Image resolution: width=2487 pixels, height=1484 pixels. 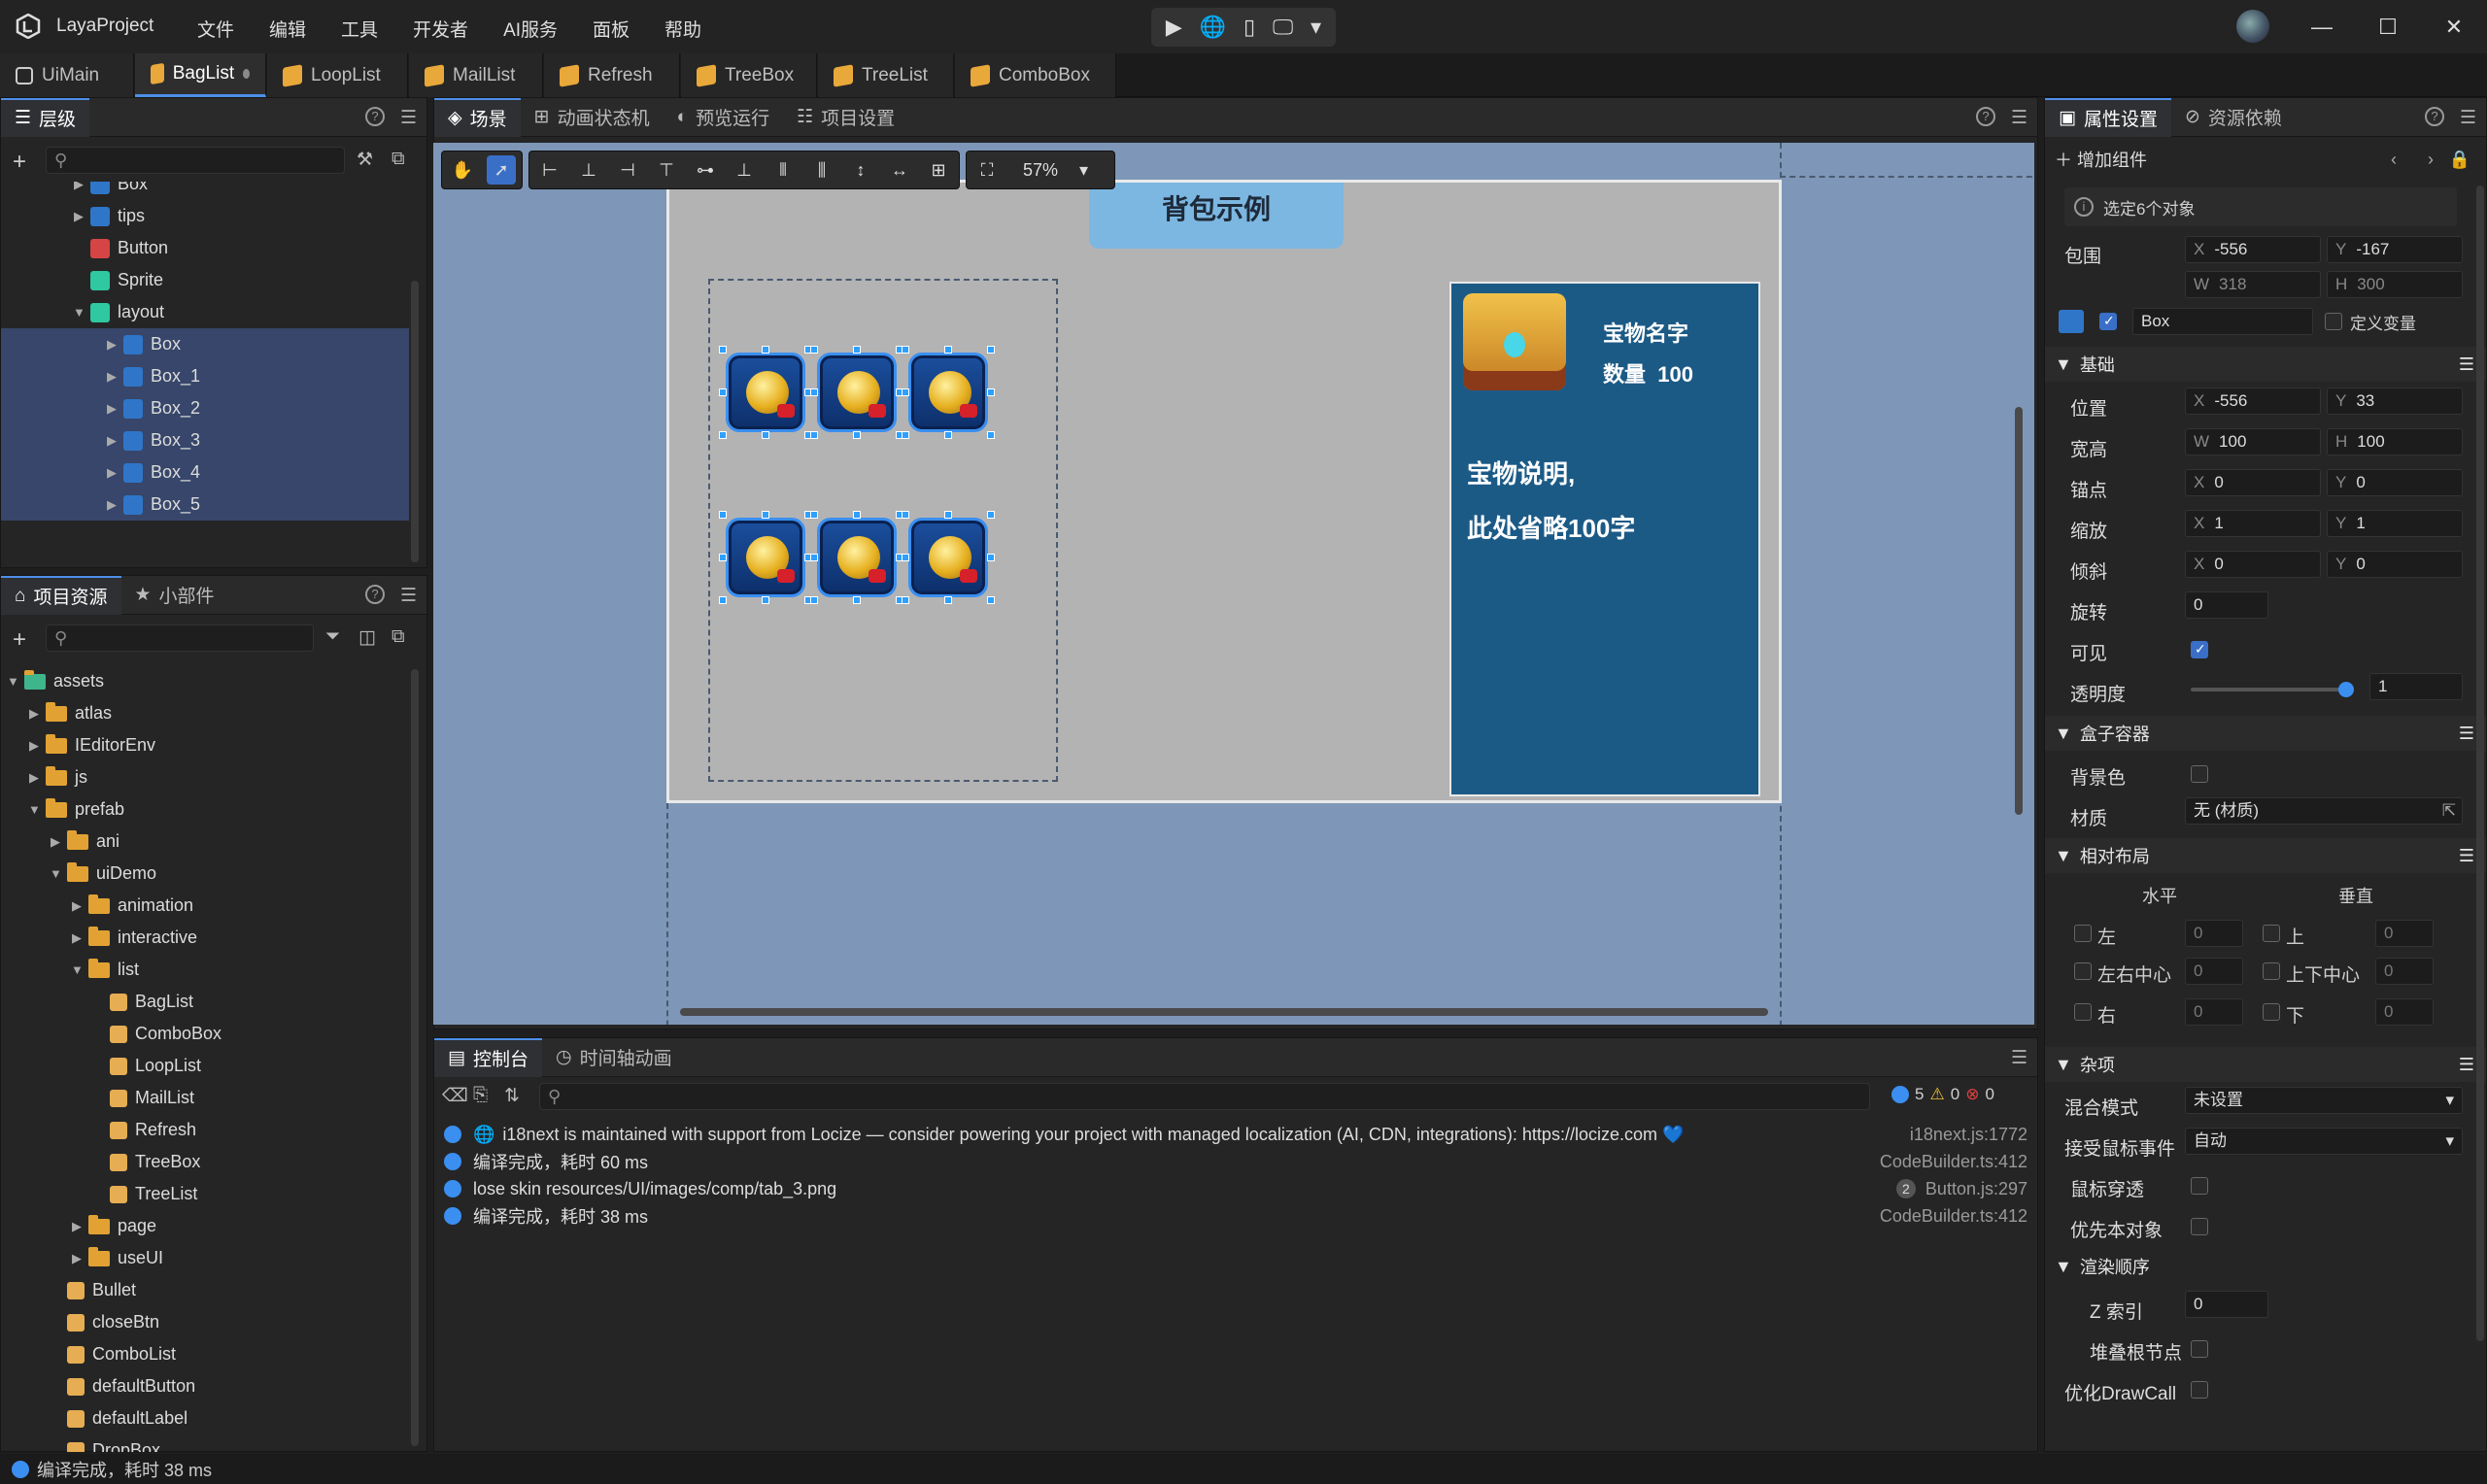 What do you see at coordinates (205, 1386) in the screenshot?
I see `asset-file: defaultButton` at bounding box center [205, 1386].